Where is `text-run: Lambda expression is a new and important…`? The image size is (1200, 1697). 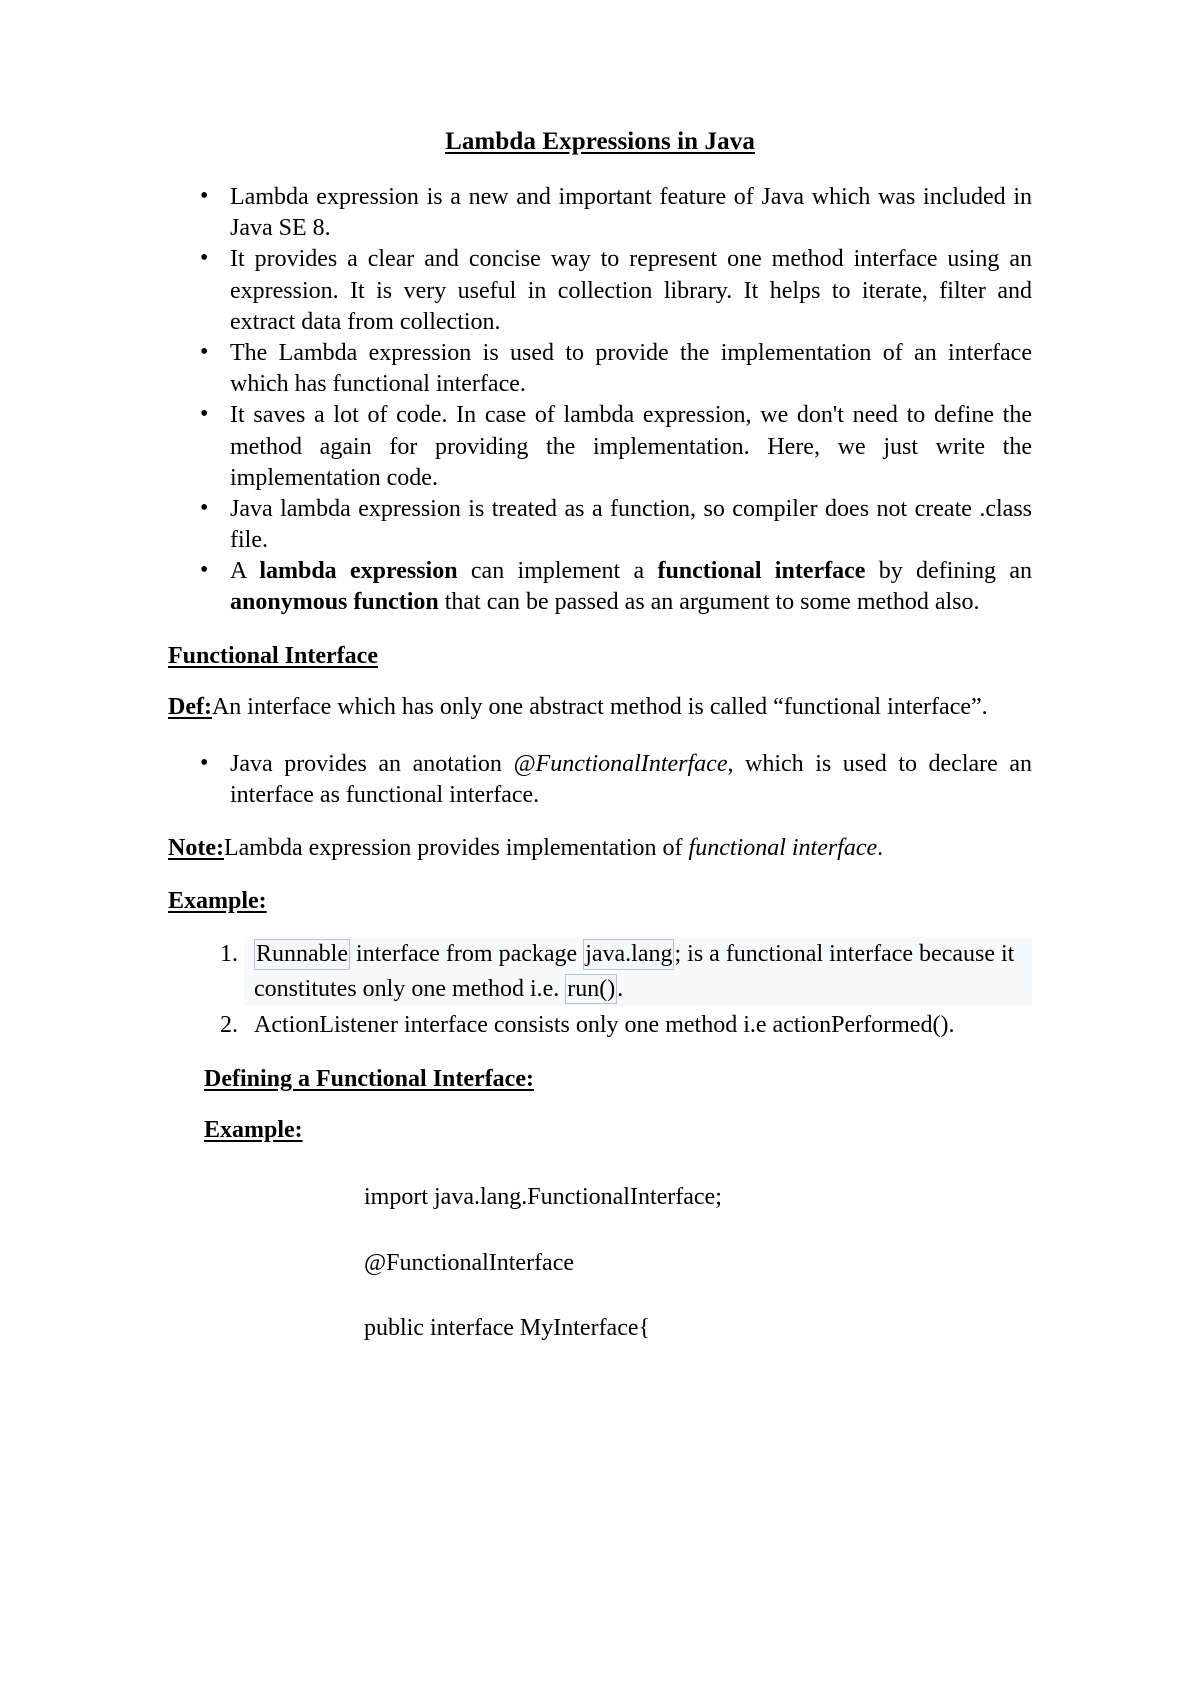
text-run: Lambda expression is a new and important… is located at coordinates (631, 213).